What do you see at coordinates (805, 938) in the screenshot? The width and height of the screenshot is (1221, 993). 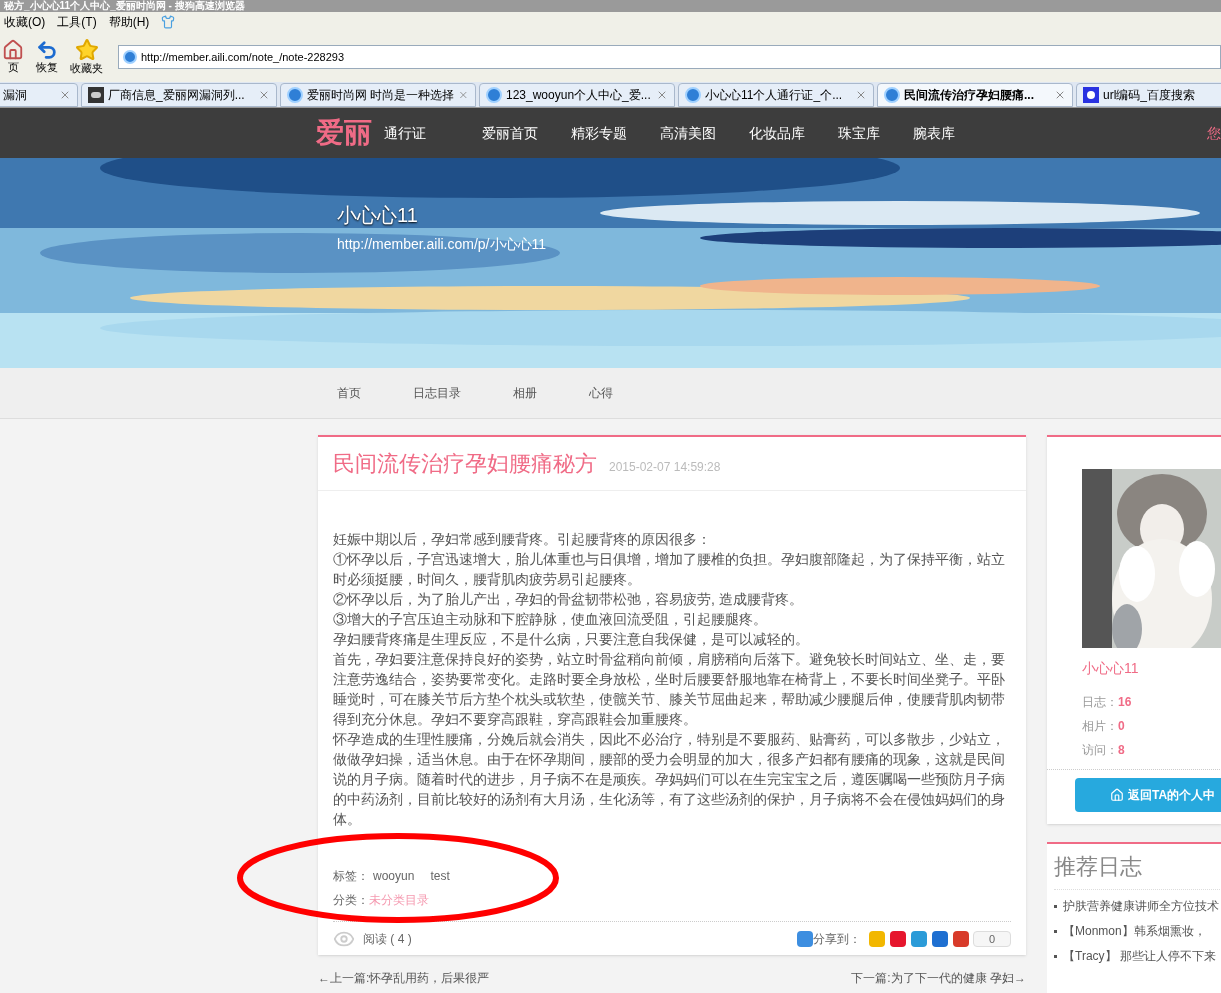 I see `plus-icon` at bounding box center [805, 938].